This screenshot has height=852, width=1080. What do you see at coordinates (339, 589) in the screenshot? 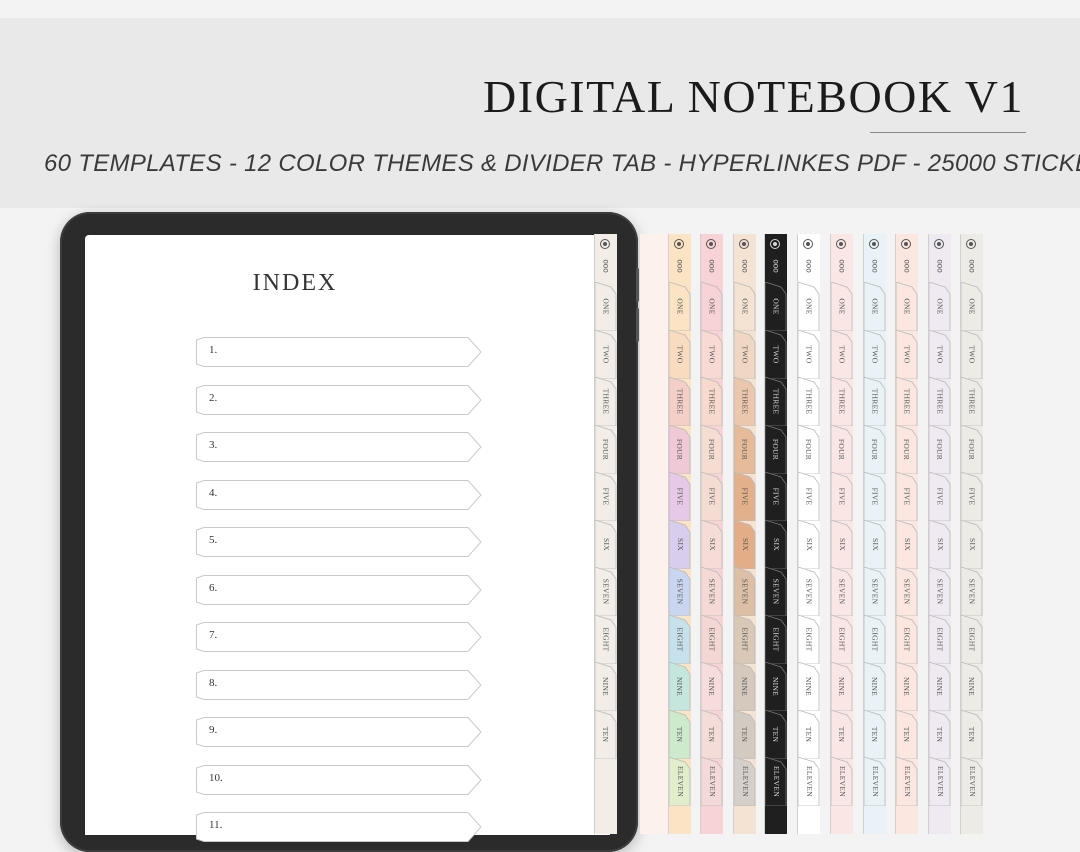
I see `index-row: 6.` at bounding box center [339, 589].